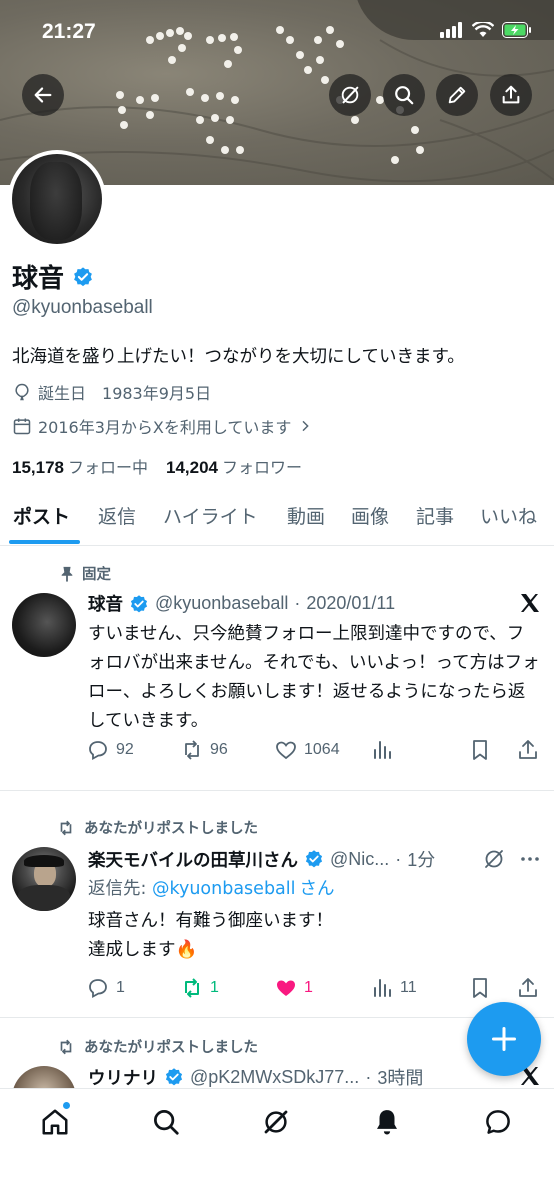 This screenshot has height=1199, width=554. What do you see at coordinates (293, 988) in the screenshot?
I see `like-button: 1` at bounding box center [293, 988].